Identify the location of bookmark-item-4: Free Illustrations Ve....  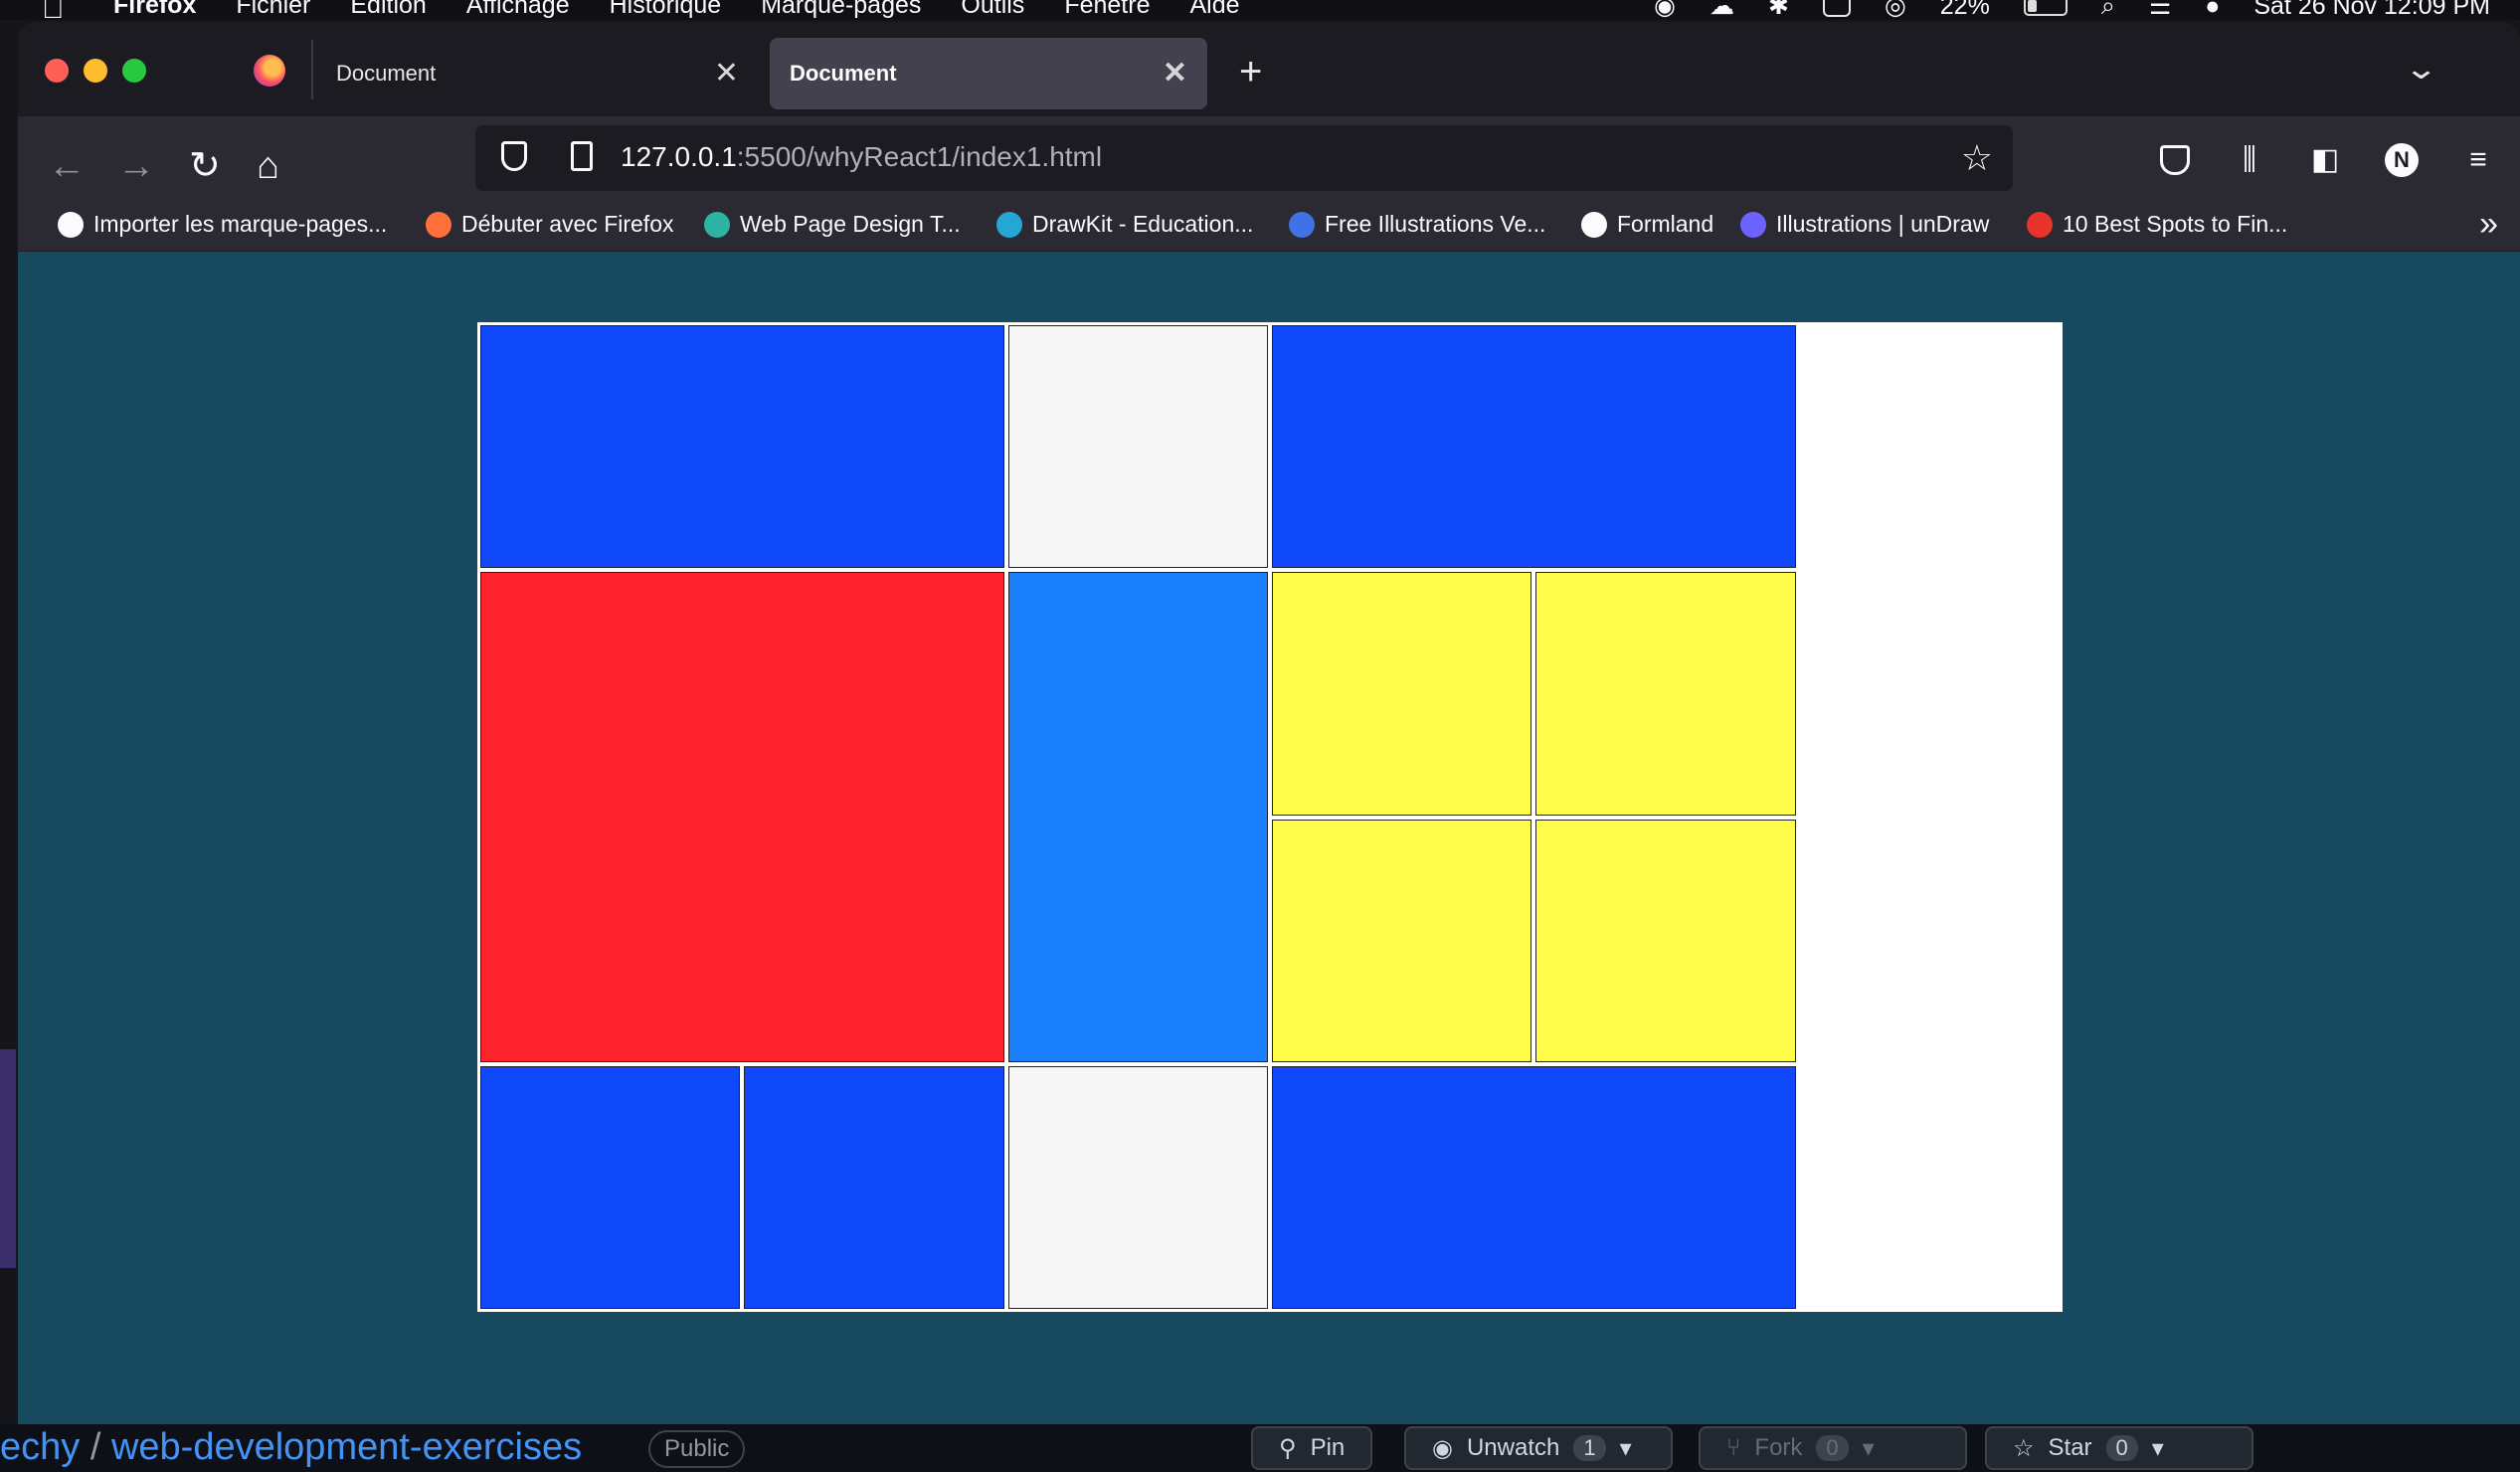
(1417, 224).